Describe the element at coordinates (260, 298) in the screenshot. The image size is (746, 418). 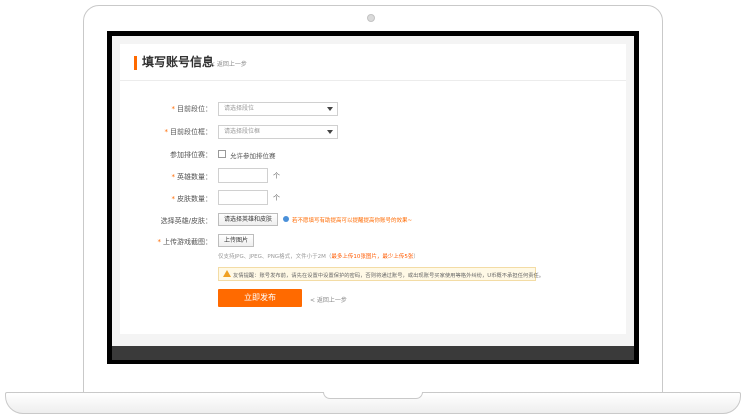
I see `publish-button: 立即发布` at that location.